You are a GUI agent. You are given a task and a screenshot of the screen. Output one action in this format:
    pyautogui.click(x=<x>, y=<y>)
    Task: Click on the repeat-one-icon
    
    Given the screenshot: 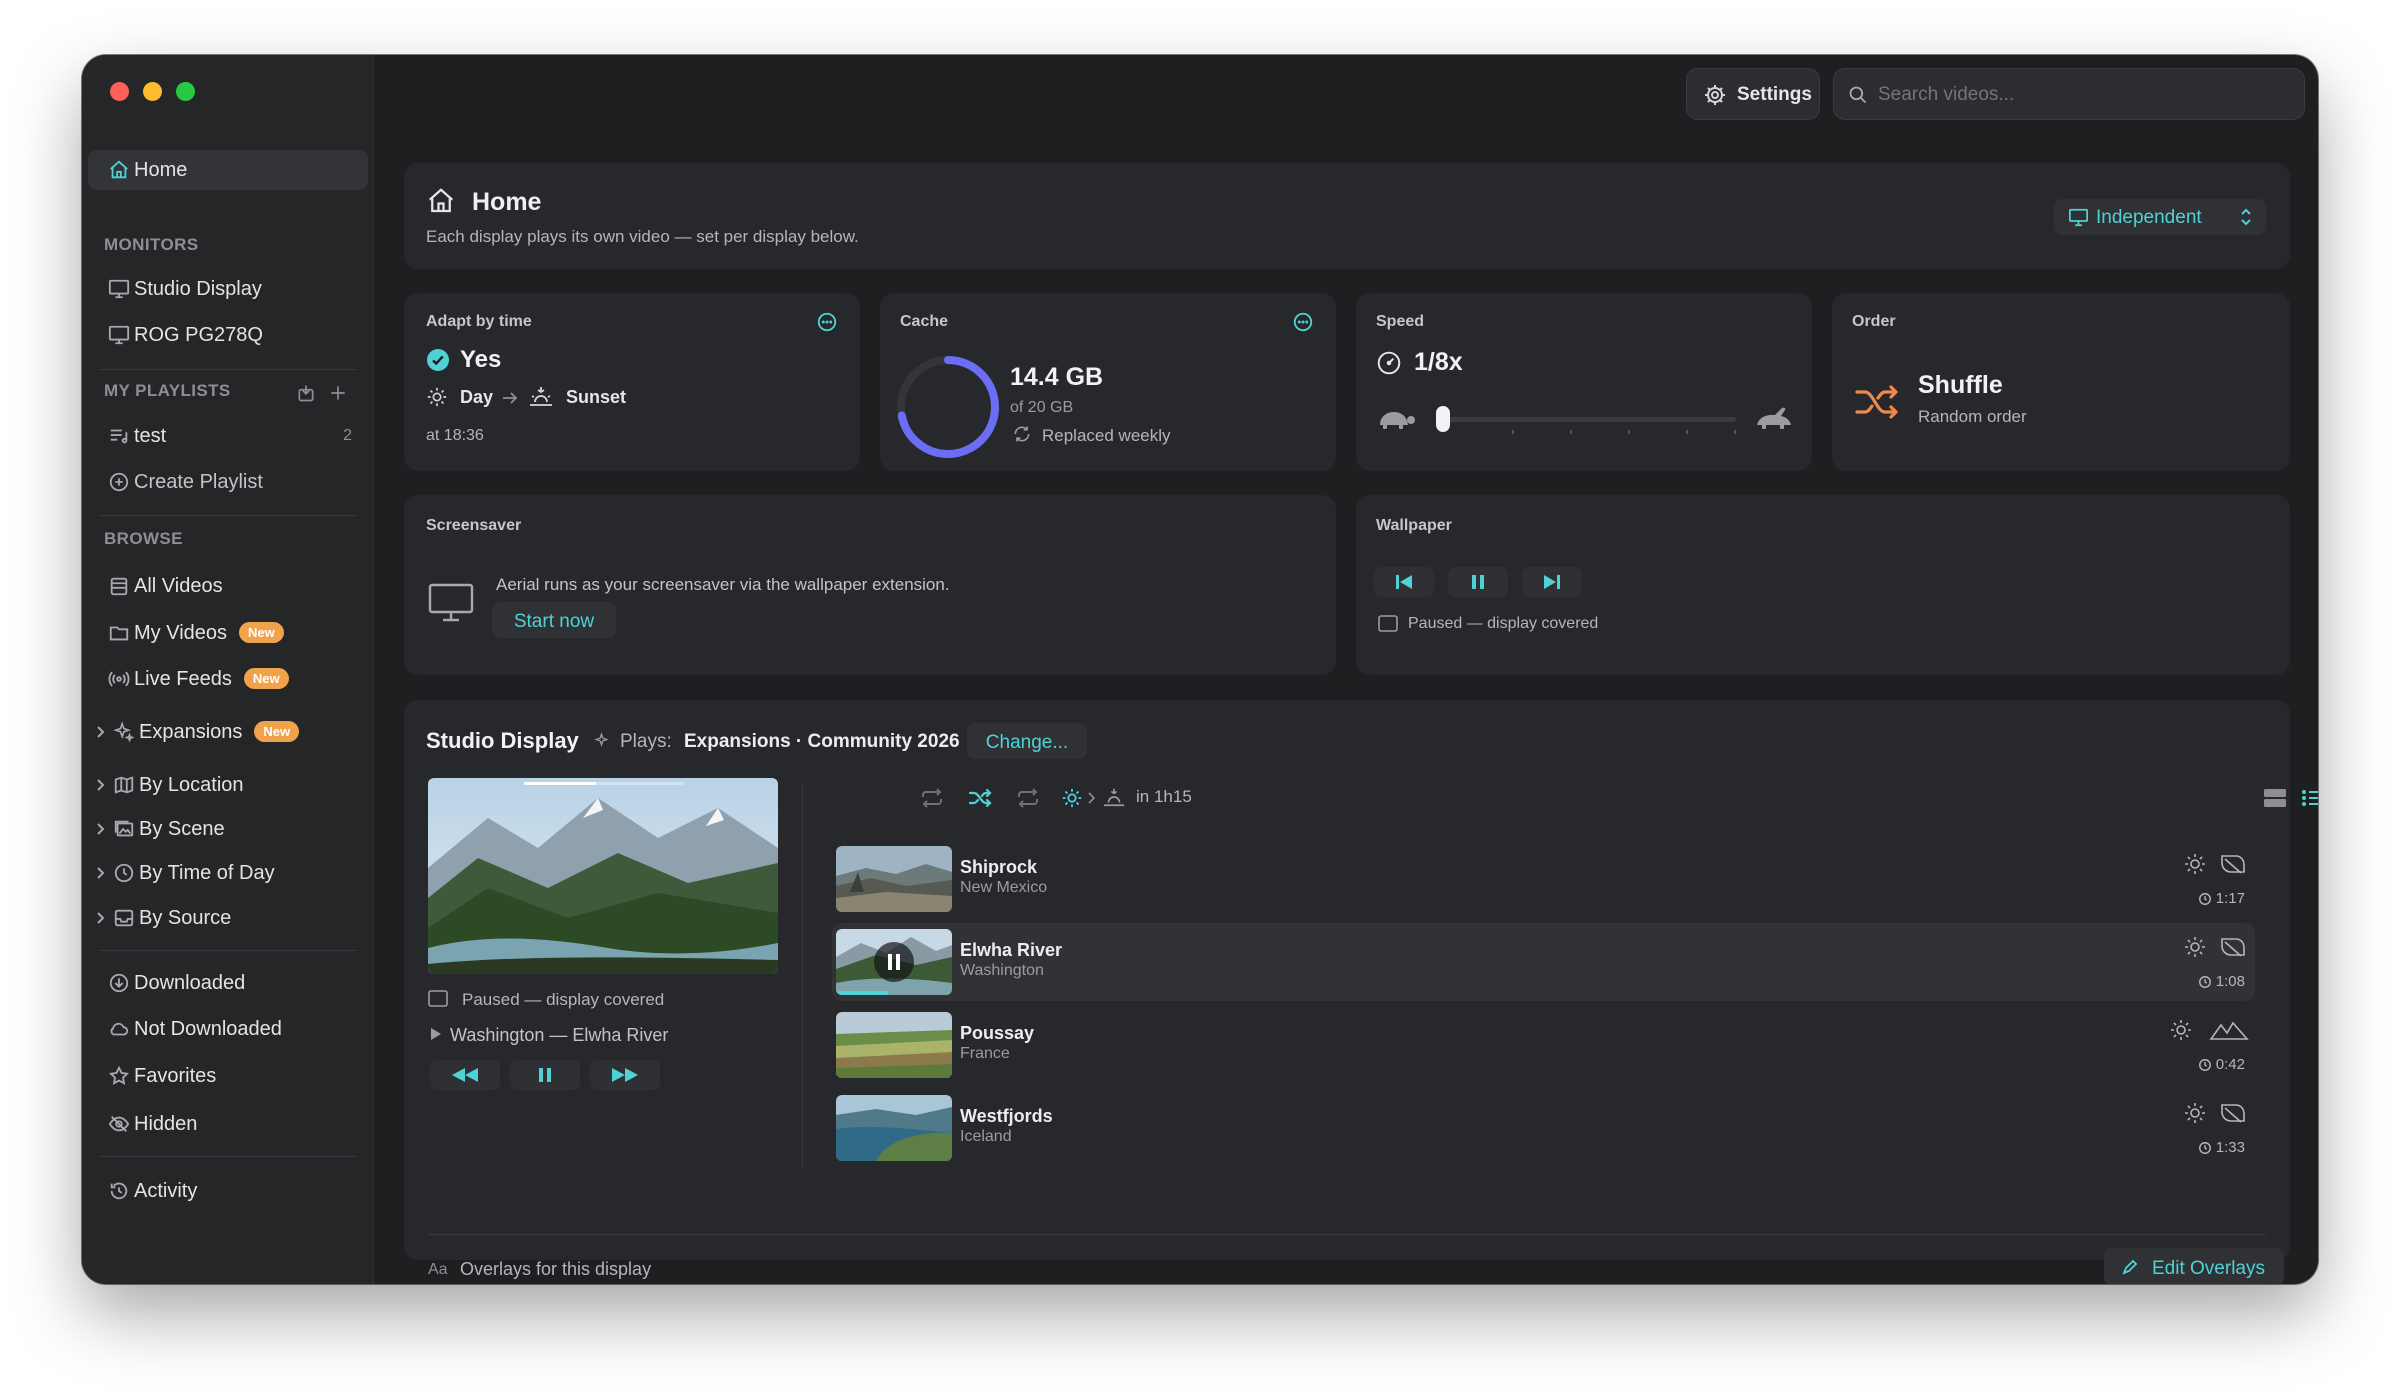 What is the action you would take?
    pyautogui.click(x=1028, y=798)
    